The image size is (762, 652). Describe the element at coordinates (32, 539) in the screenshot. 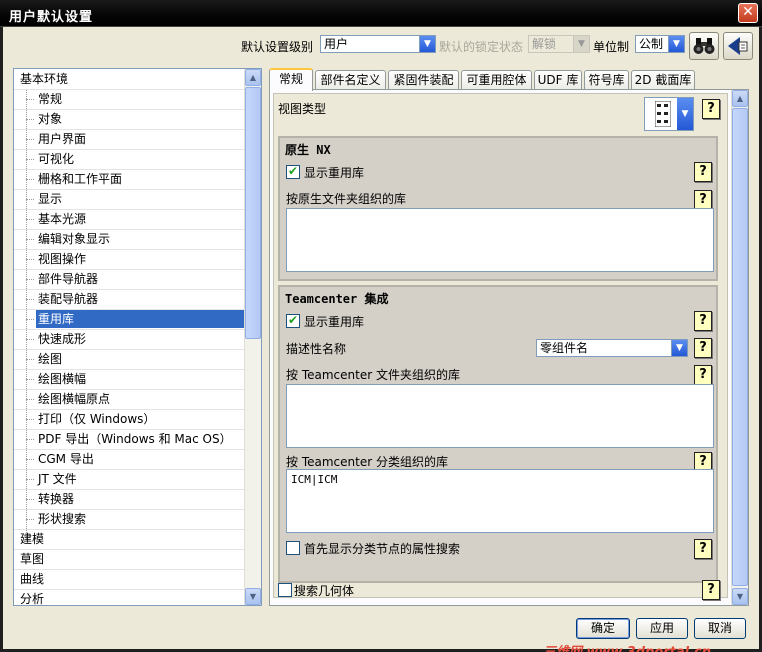

I see `tree-item-label: 建模` at that location.